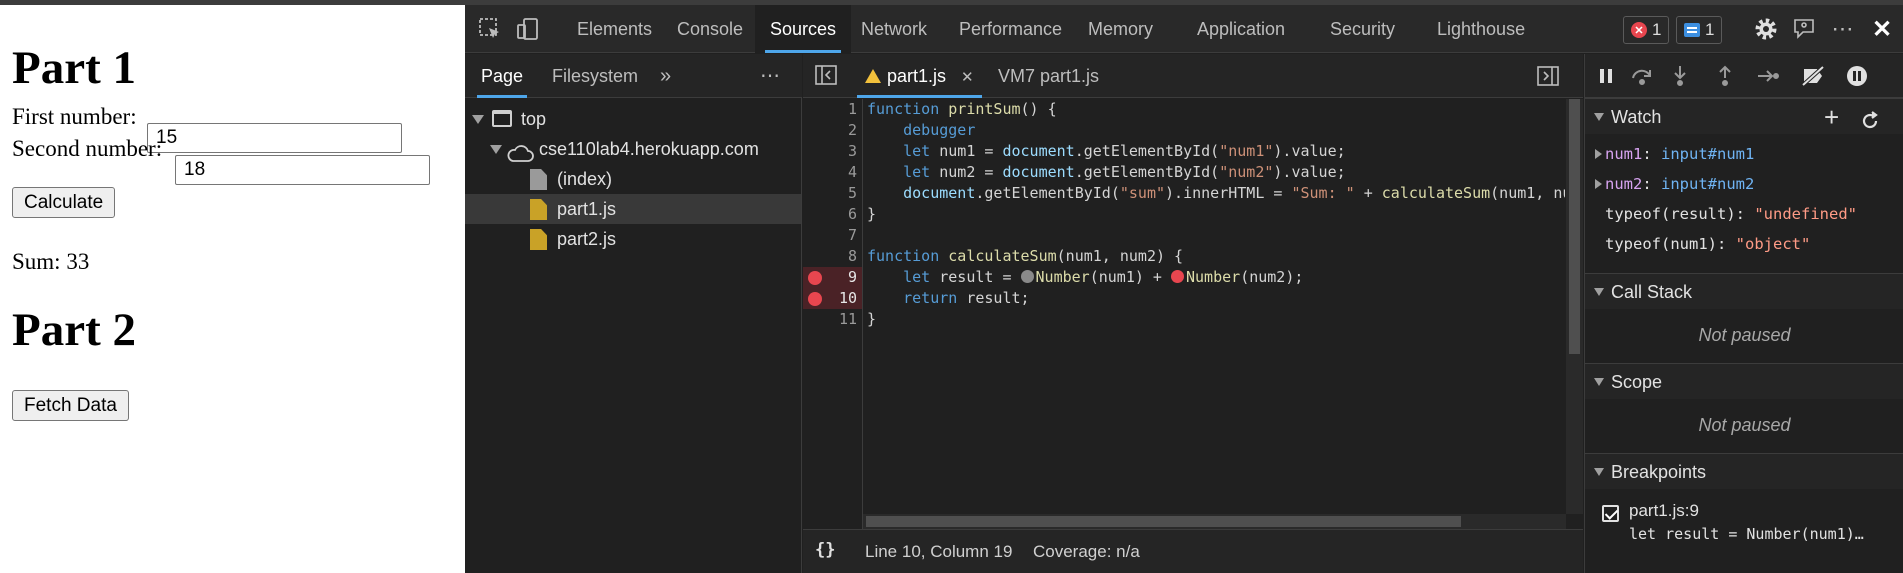  Describe the element at coordinates (1870, 125) in the screenshot. I see `refresh-watch-icon` at that location.